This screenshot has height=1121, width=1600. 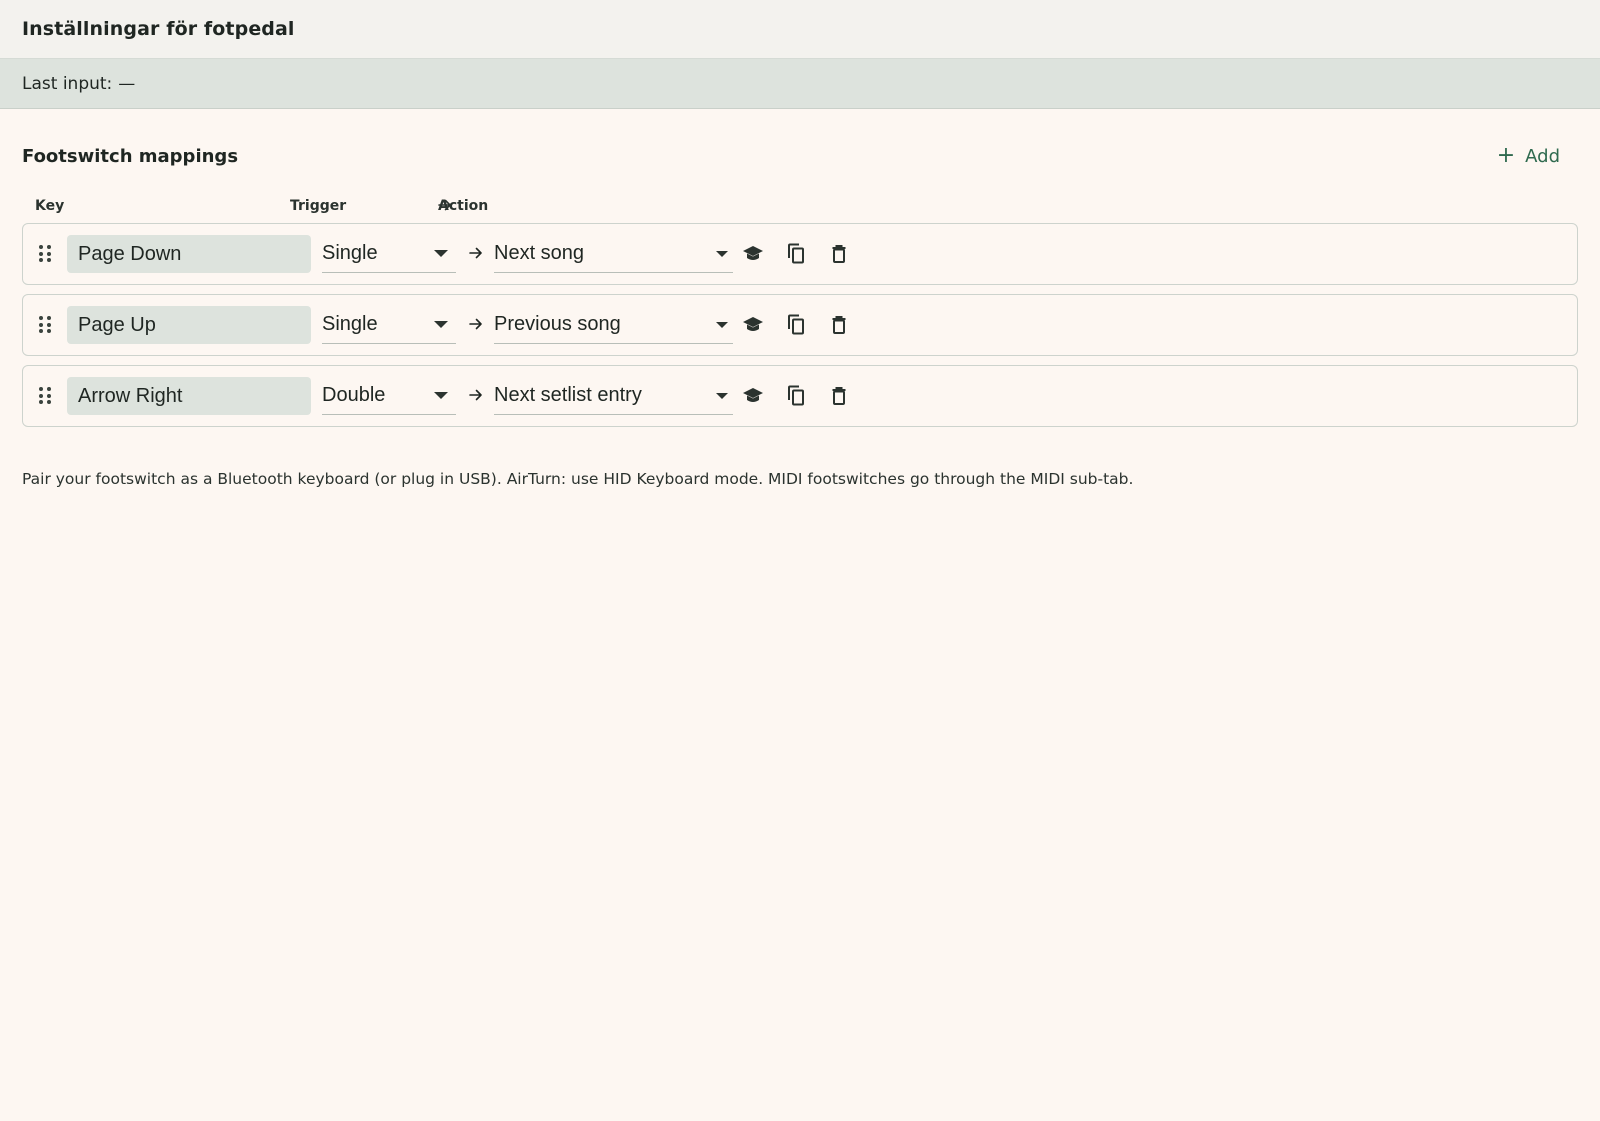 What do you see at coordinates (189, 396) in the screenshot?
I see `key-field: Arrow Right` at bounding box center [189, 396].